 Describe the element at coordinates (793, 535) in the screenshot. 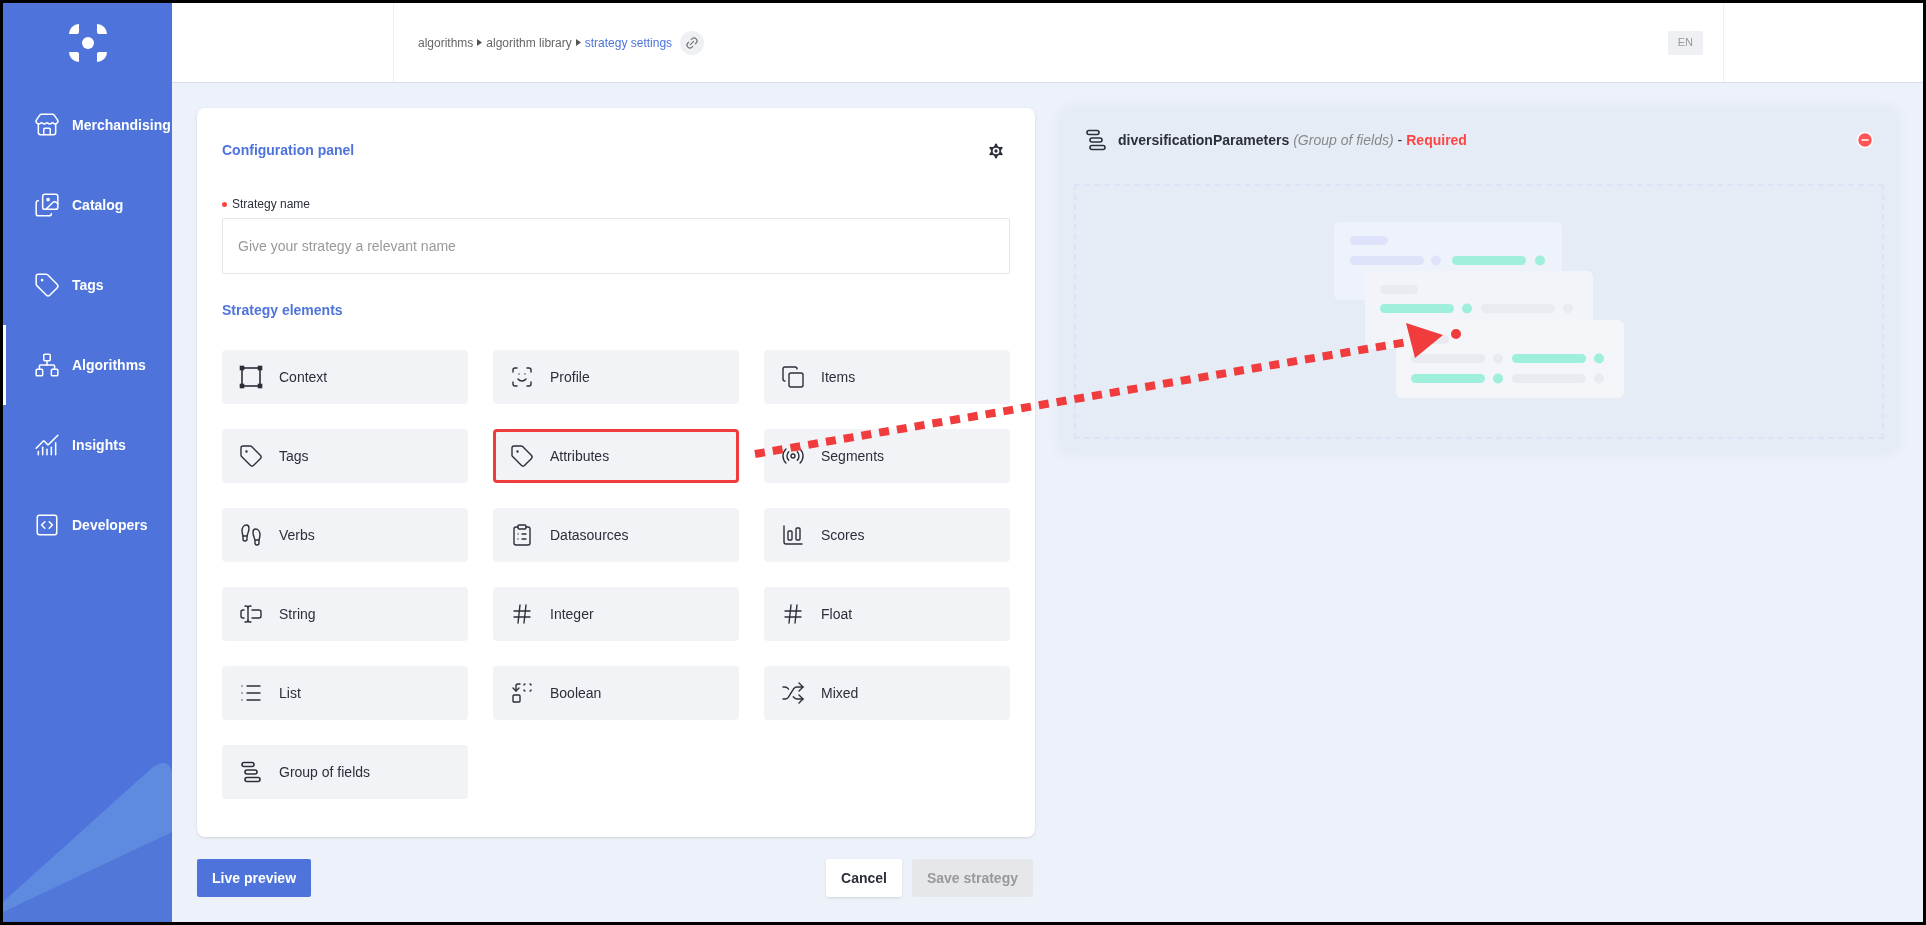

I see `podium-icon` at that location.